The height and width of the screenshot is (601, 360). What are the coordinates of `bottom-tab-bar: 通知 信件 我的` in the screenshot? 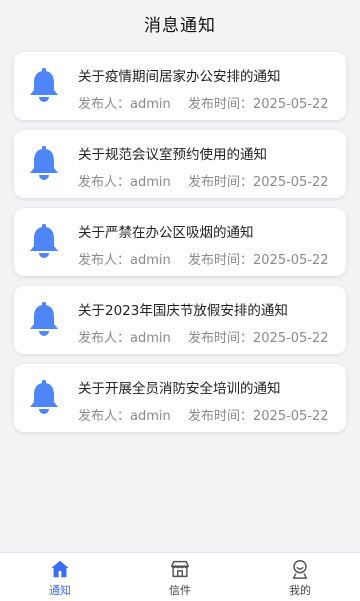 It's located at (180, 576).